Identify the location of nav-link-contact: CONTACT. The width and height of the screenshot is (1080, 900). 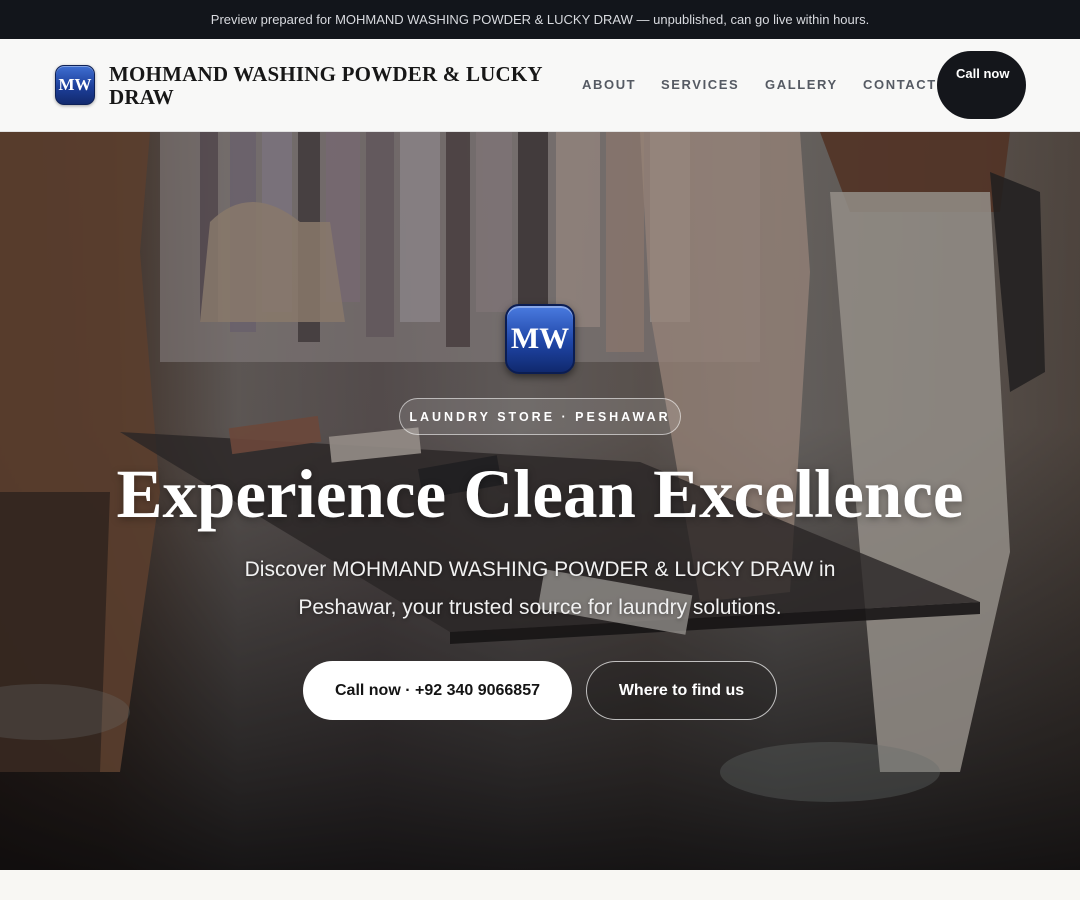
(900, 84).